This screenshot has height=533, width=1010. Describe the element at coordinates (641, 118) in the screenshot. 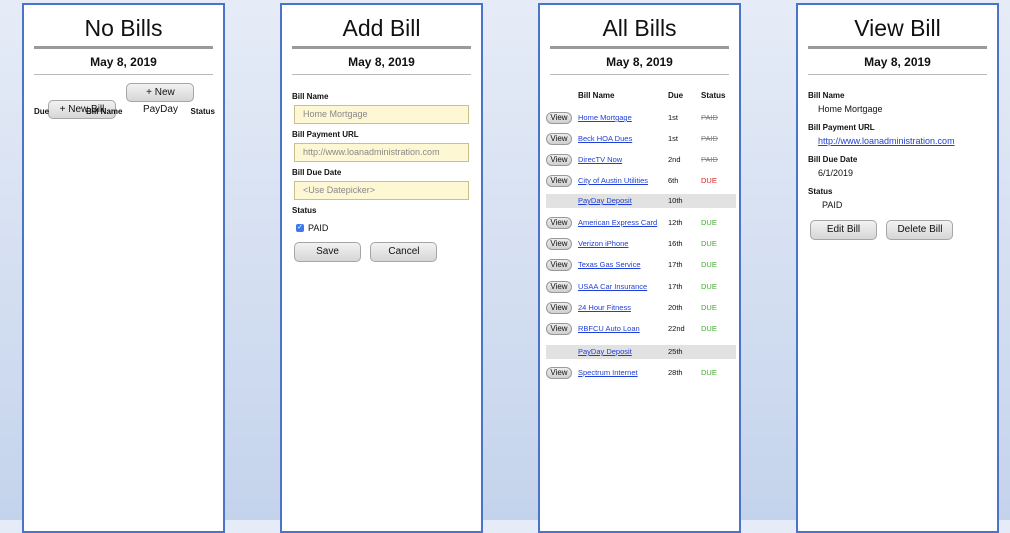

I see `bill-row: View Home Mortgage 1st PAID` at that location.